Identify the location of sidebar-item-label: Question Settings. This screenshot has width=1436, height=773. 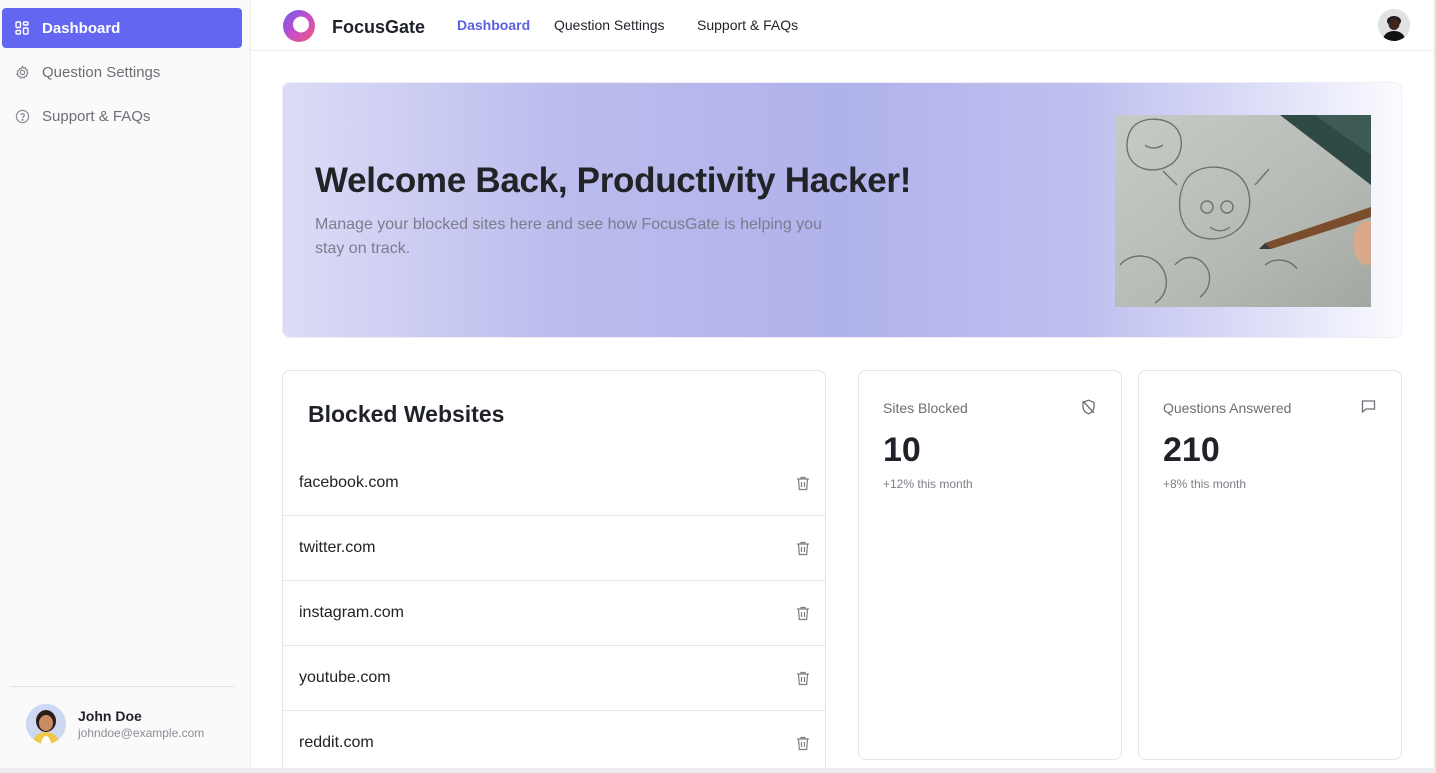
(101, 72).